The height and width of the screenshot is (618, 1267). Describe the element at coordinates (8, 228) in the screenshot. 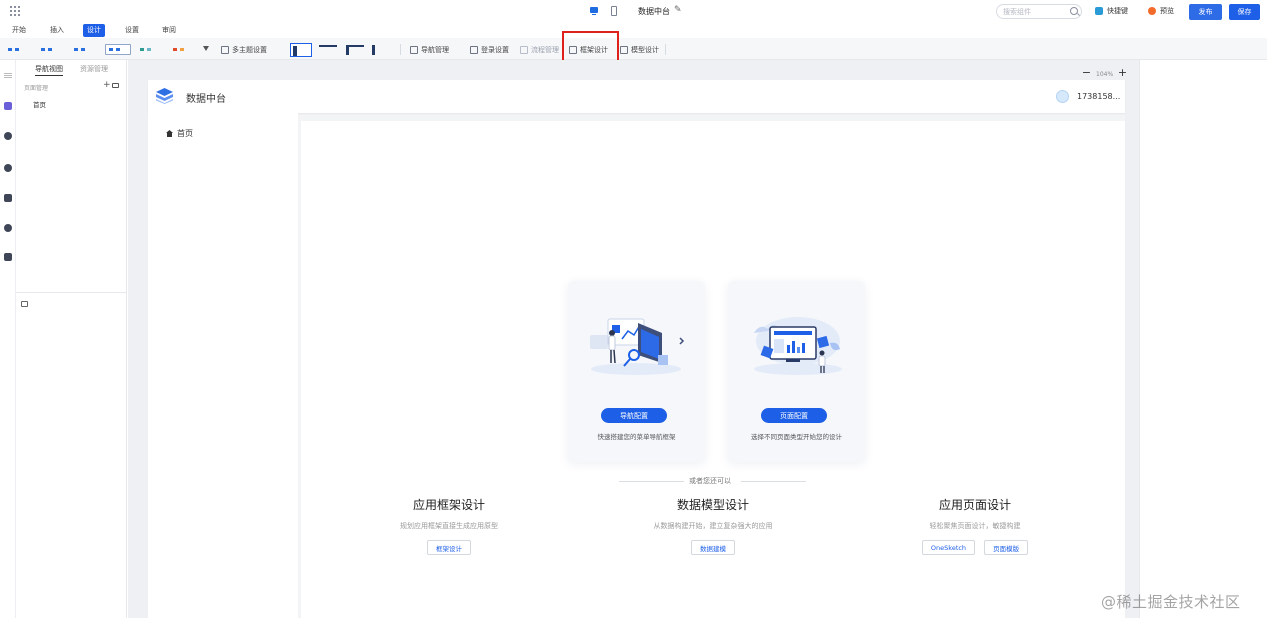

I see `link-icon` at that location.